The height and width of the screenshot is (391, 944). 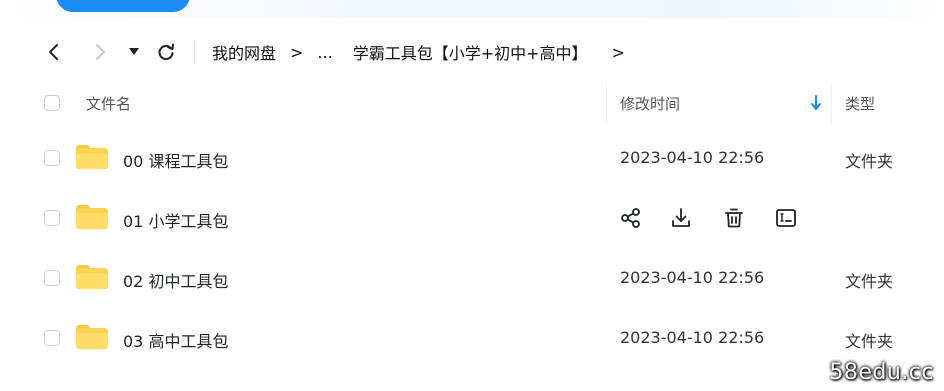 I want to click on share-button, so click(x=631, y=218).